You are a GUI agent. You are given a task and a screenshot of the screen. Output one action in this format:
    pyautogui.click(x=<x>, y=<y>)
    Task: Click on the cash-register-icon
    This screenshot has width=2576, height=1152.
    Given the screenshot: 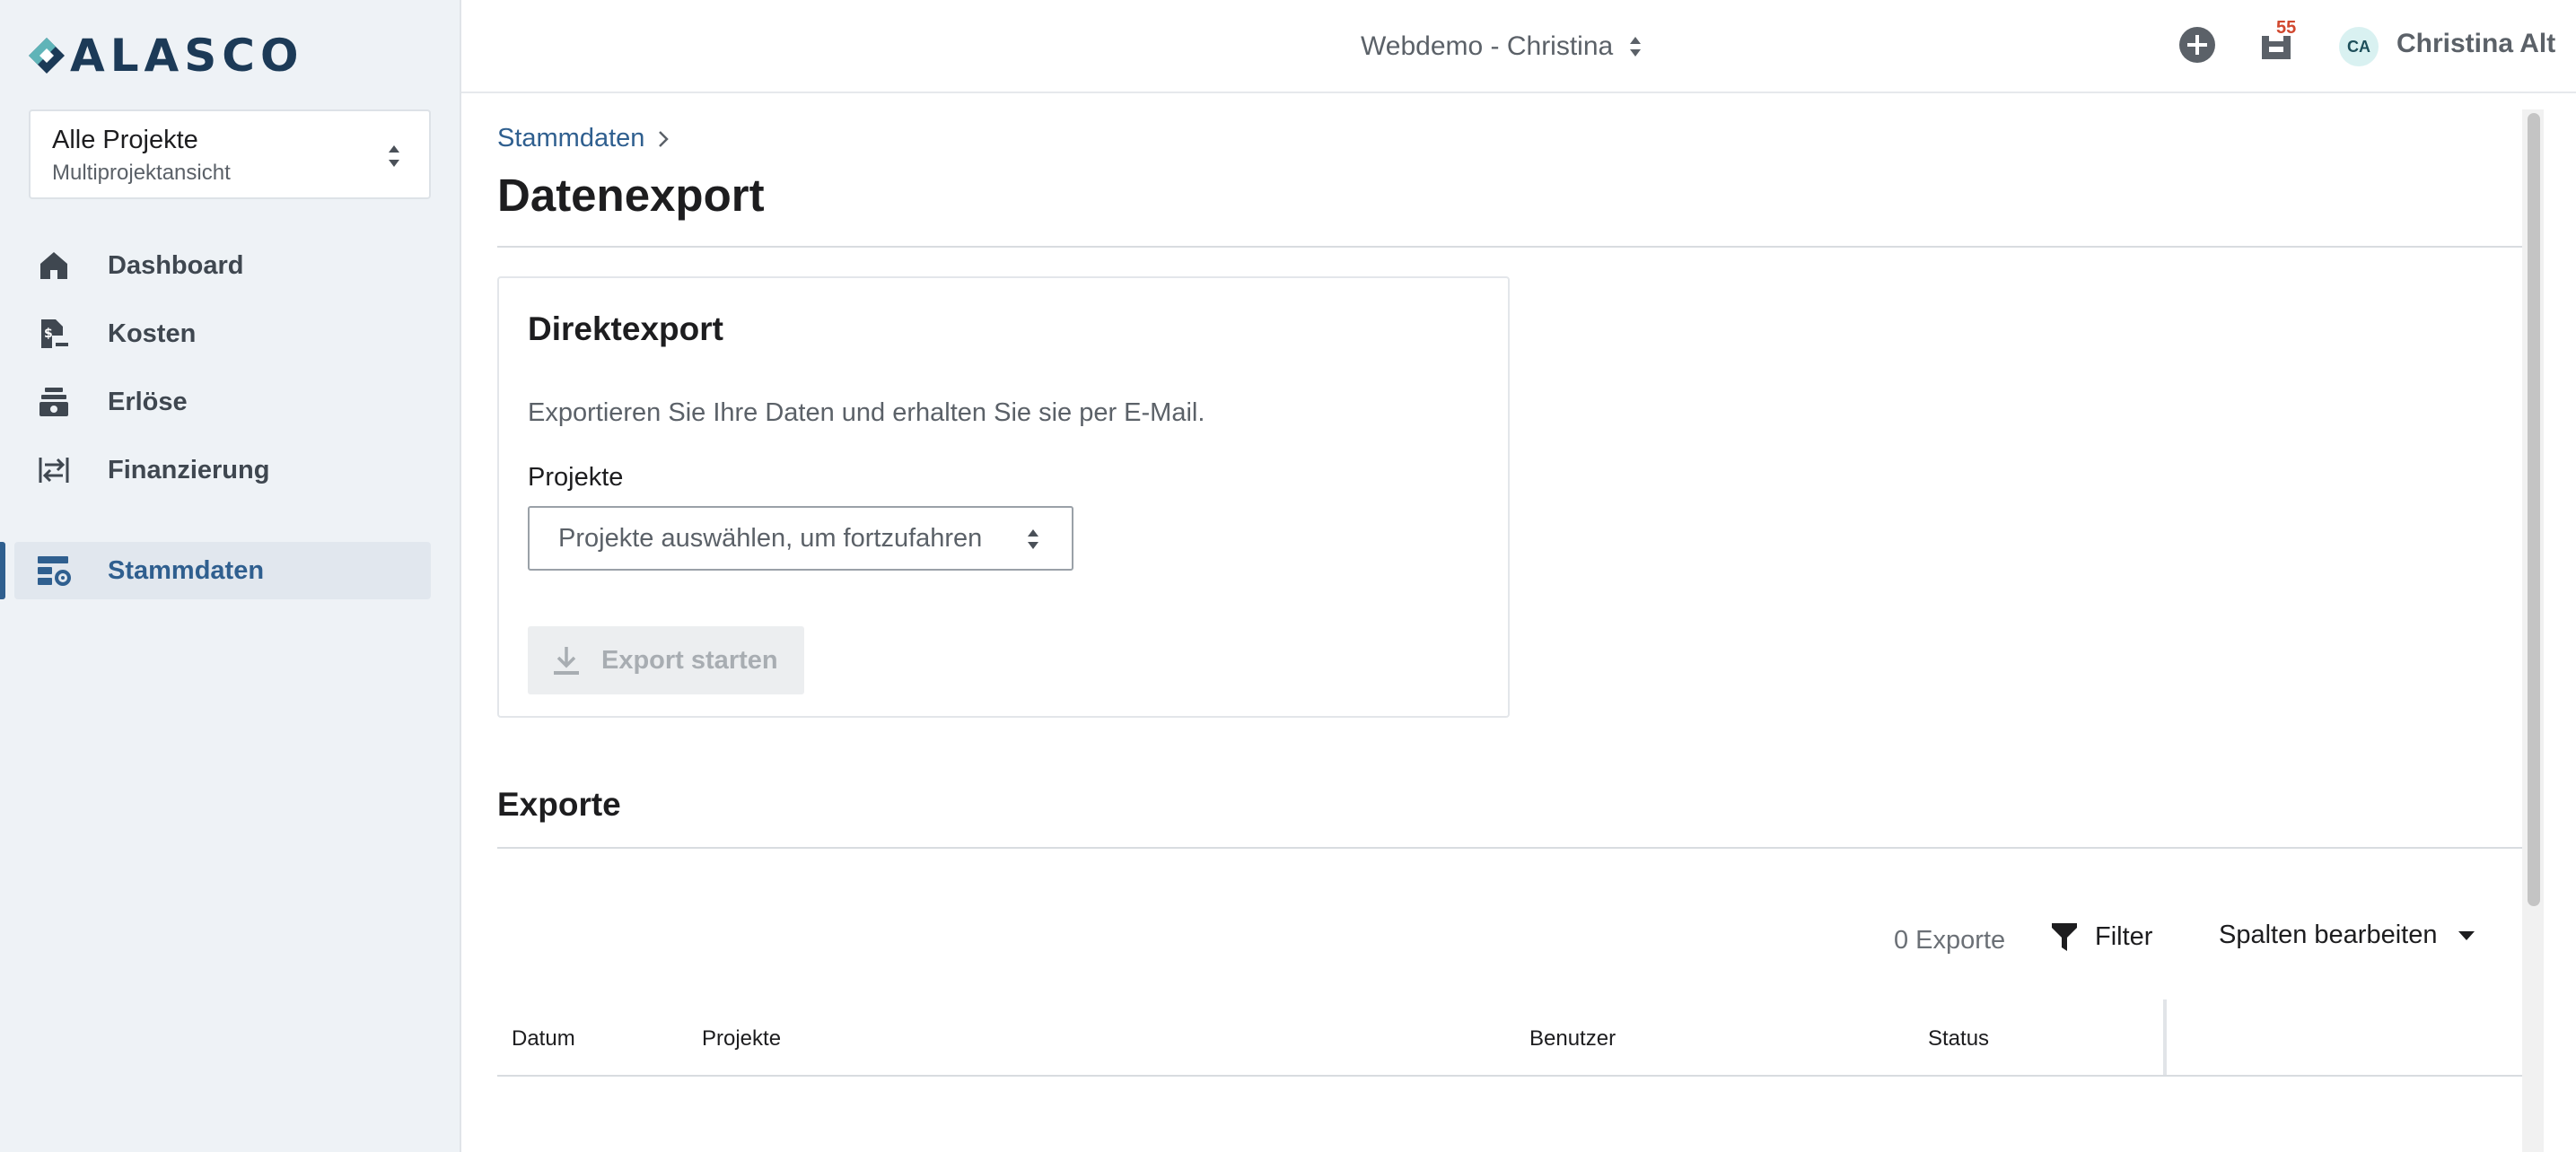 What is the action you would take?
    pyautogui.click(x=54, y=402)
    